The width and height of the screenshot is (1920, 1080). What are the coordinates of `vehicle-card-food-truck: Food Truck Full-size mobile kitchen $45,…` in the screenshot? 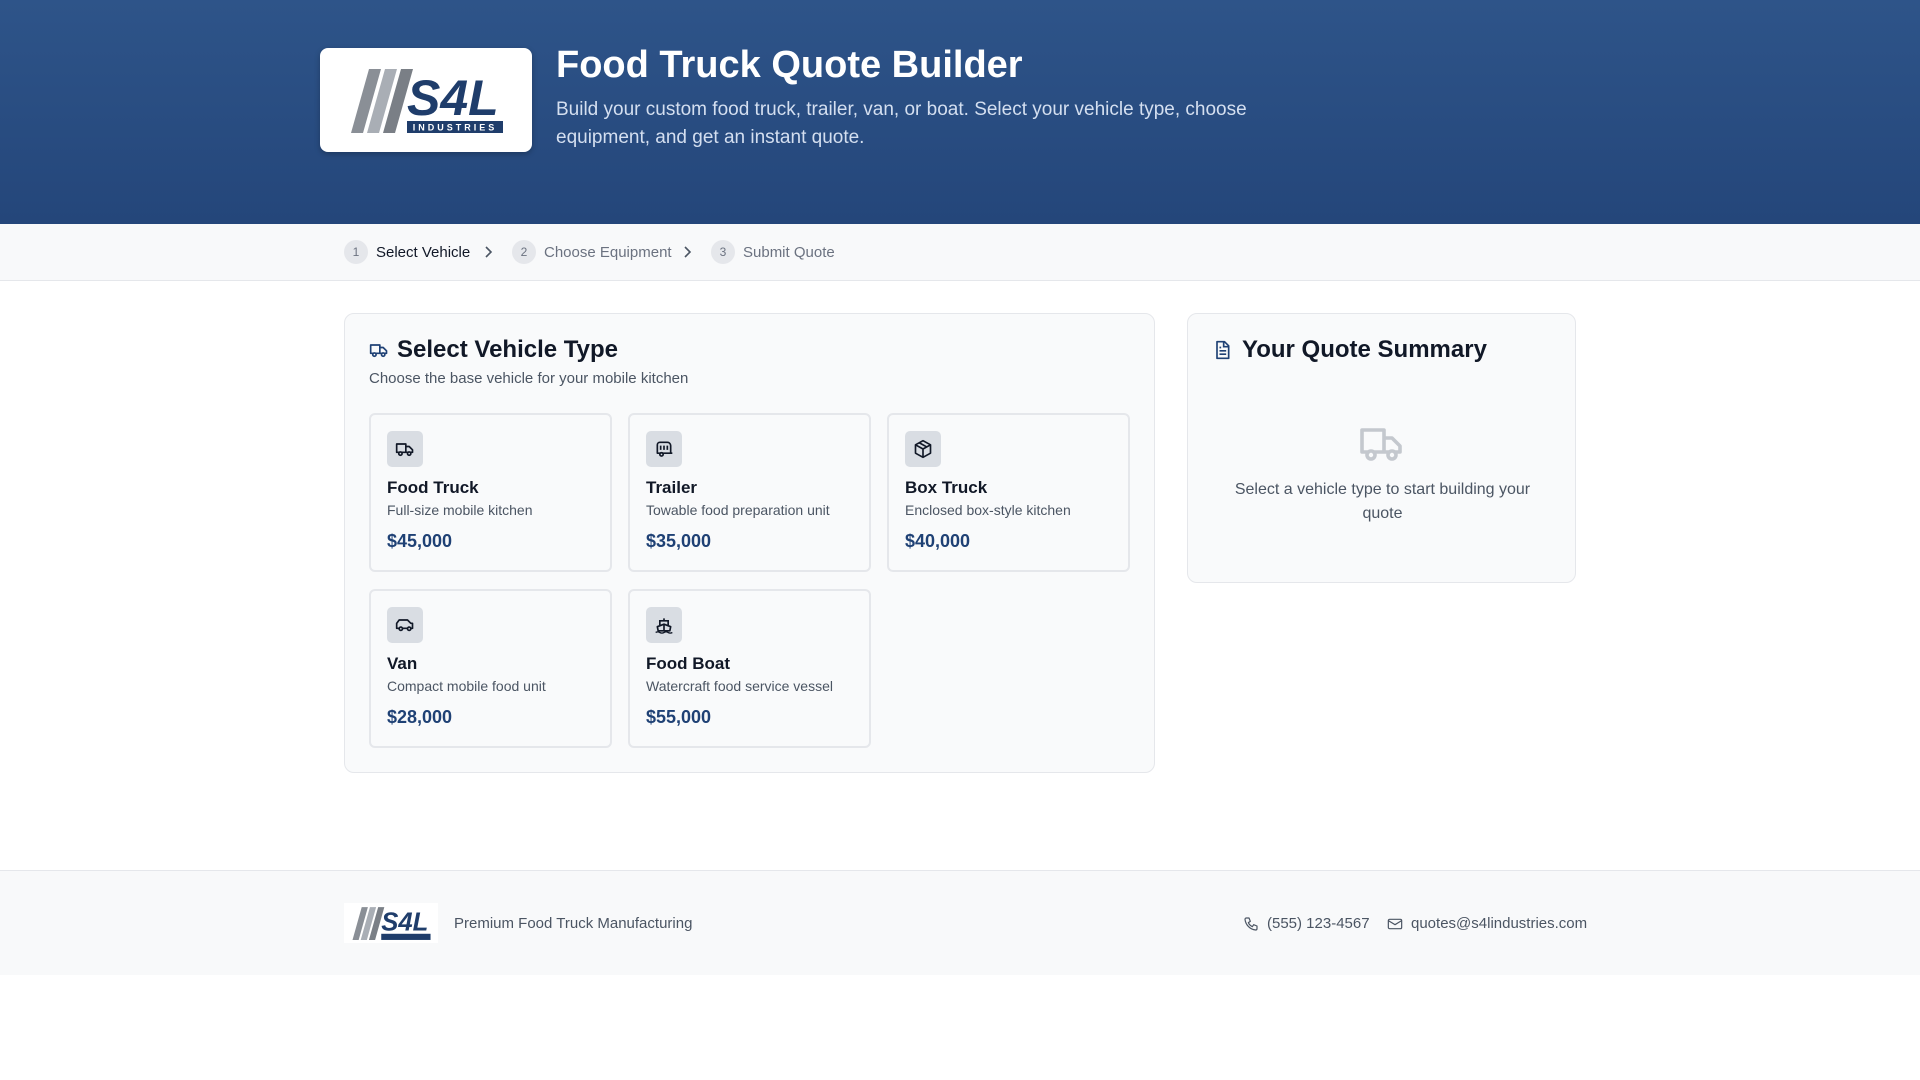 It's located at (490, 492).